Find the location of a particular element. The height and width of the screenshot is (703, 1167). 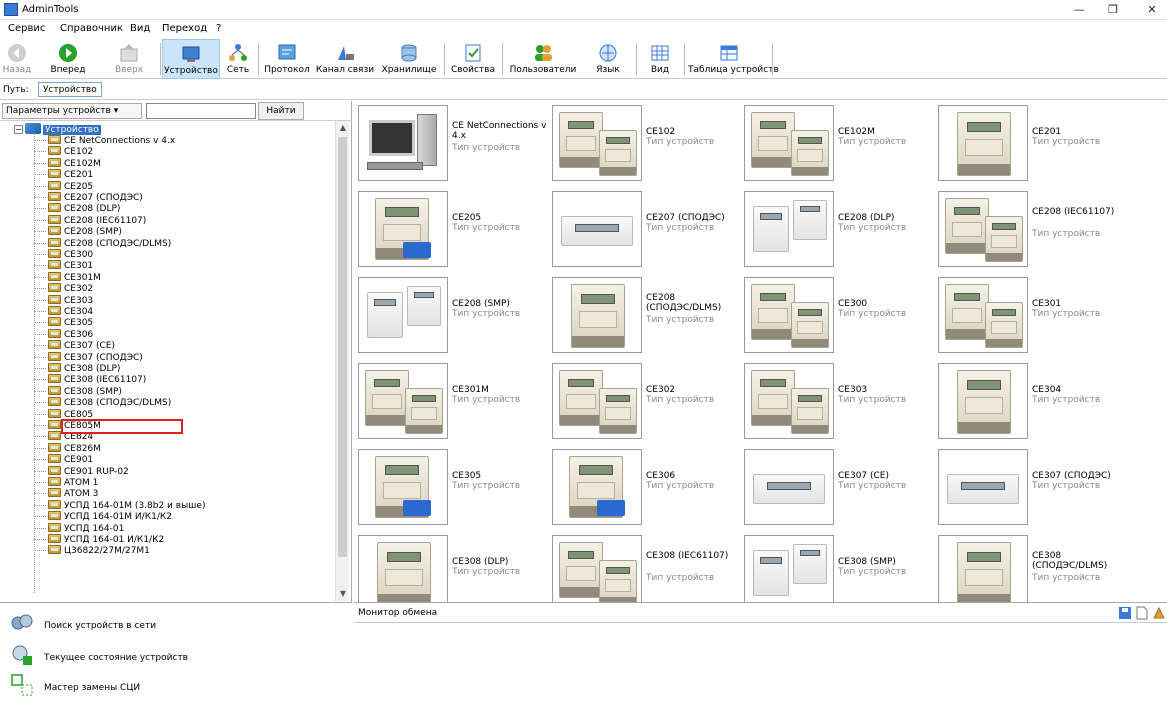

search-input is located at coordinates (201, 111).